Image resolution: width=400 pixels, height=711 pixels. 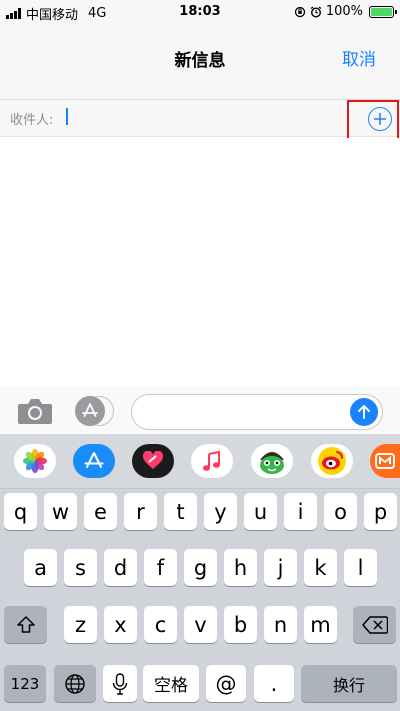 I want to click on key-j: j, so click(x=280, y=567).